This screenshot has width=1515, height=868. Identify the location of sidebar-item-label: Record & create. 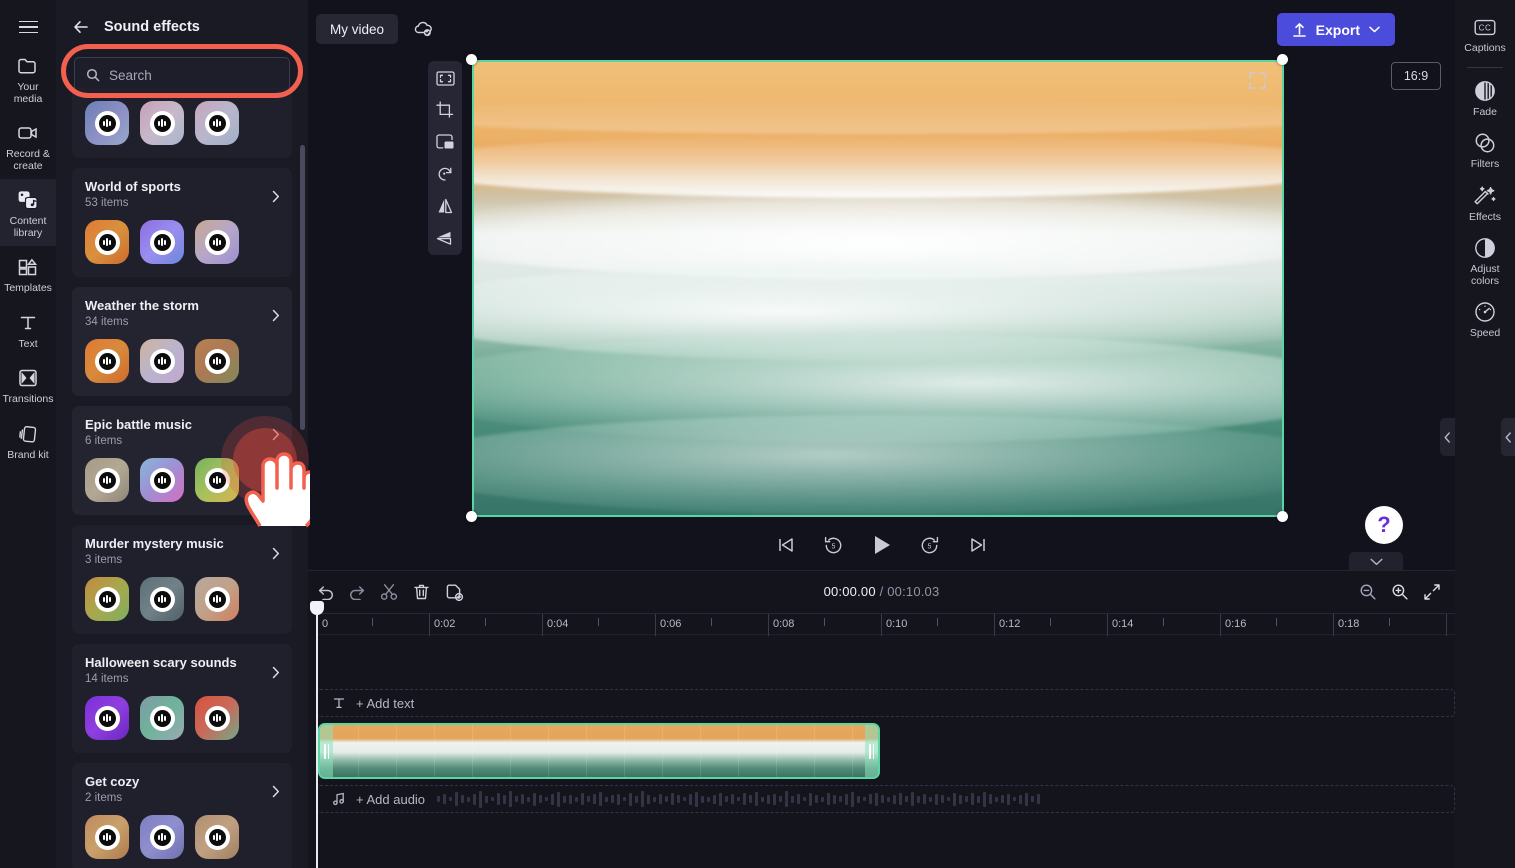
(28, 160).